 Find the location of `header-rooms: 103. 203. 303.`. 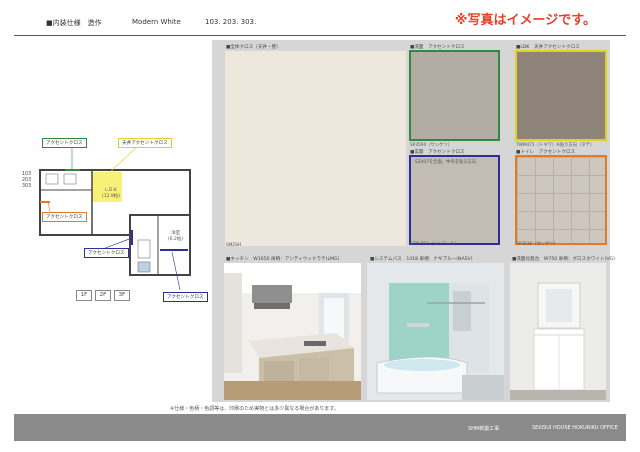

header-rooms: 103. 203. 303. is located at coordinates (231, 22).